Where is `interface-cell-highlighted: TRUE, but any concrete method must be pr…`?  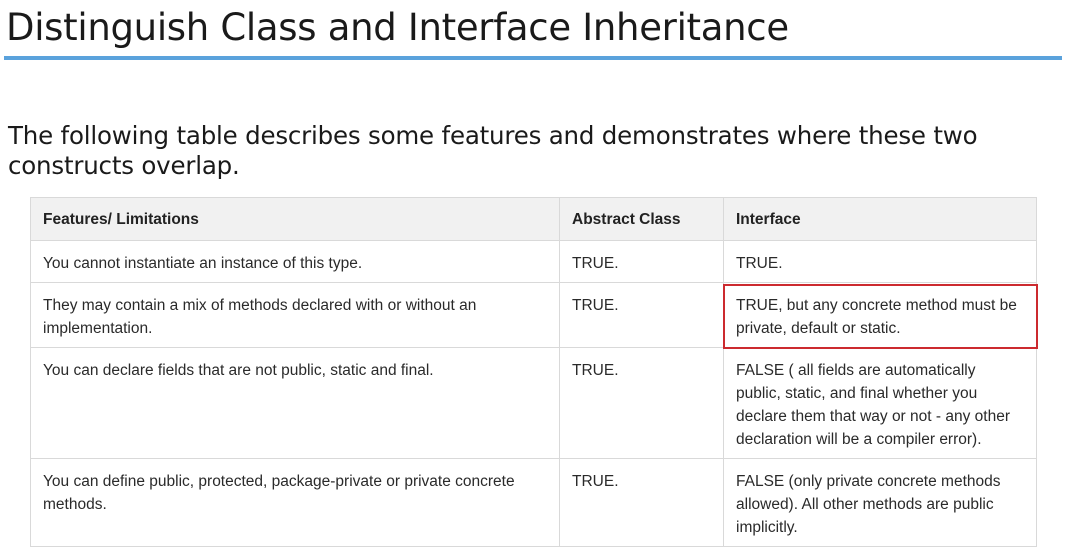 interface-cell-highlighted: TRUE, but any concrete method must be pr… is located at coordinates (880, 315).